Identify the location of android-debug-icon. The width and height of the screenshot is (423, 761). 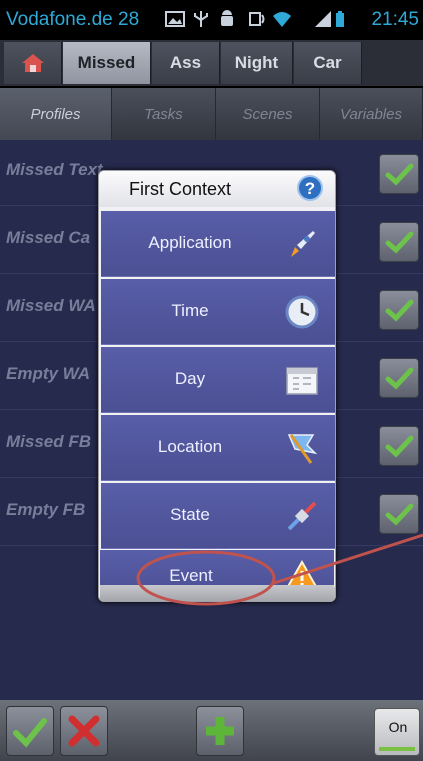
(227, 18).